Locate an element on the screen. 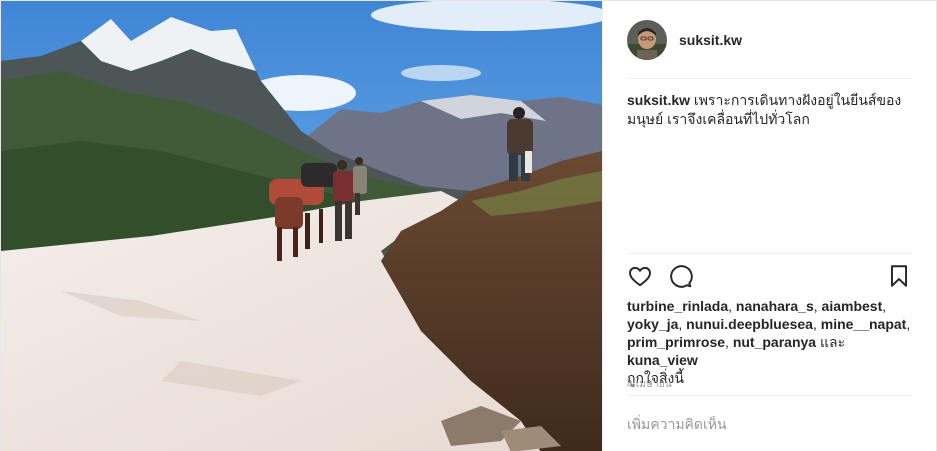  avatar is located at coordinates (647, 40).